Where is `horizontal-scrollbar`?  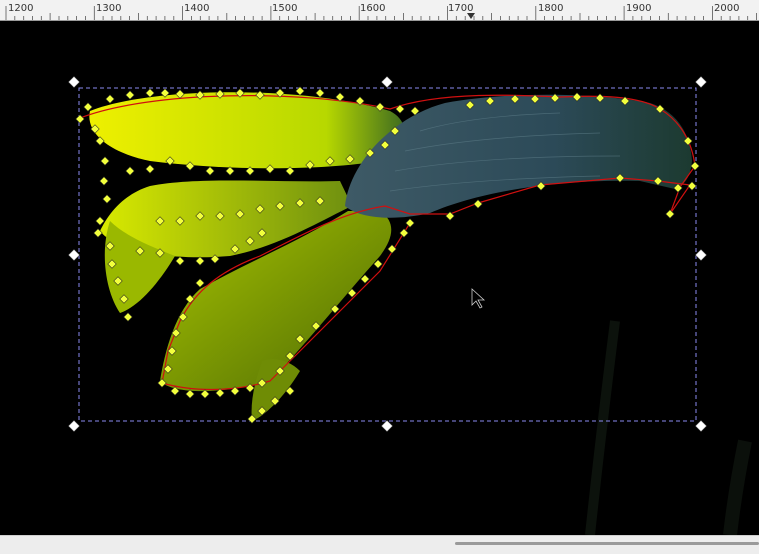
horizontal-scrollbar is located at coordinates (379, 544).